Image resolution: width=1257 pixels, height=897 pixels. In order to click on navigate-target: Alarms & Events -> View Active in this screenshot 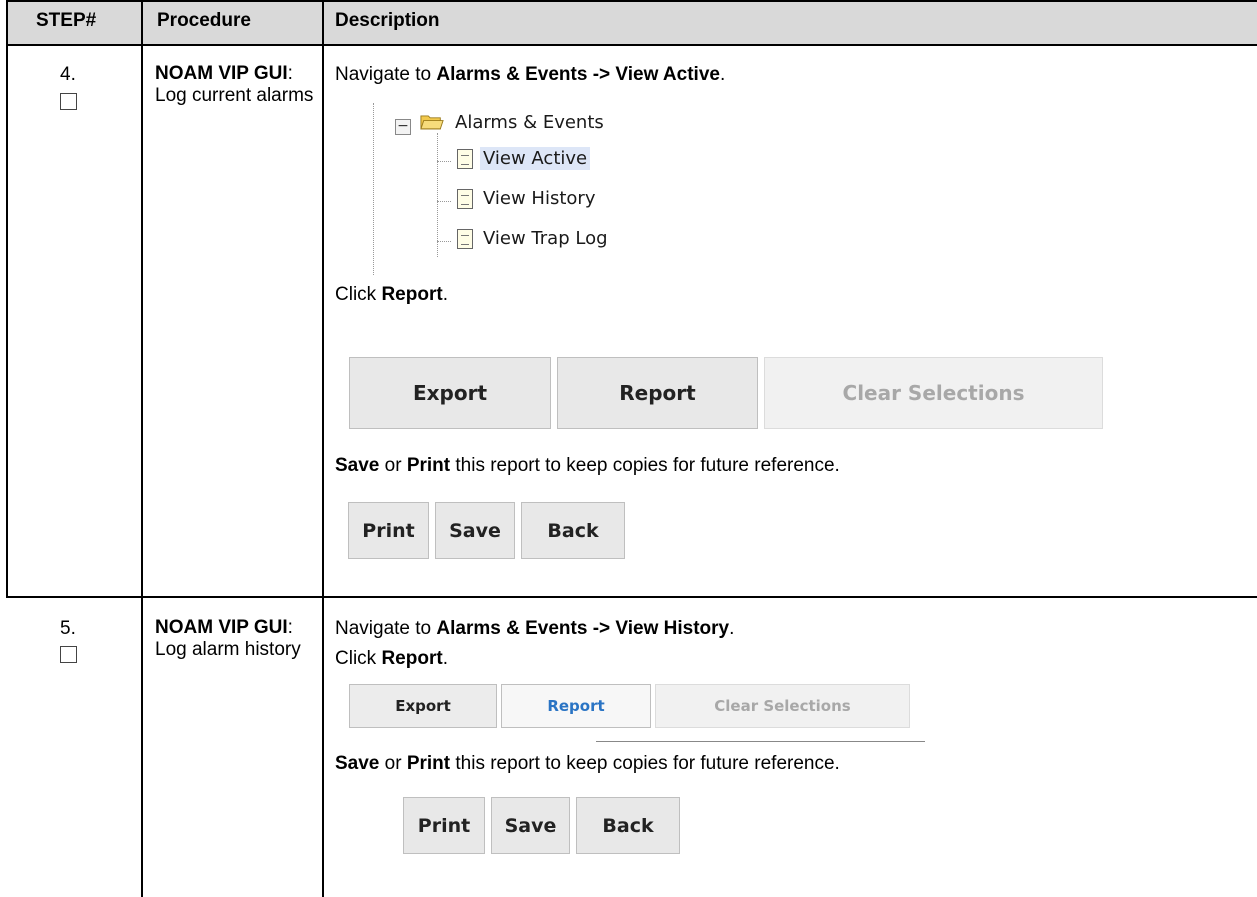, I will do `click(578, 74)`.